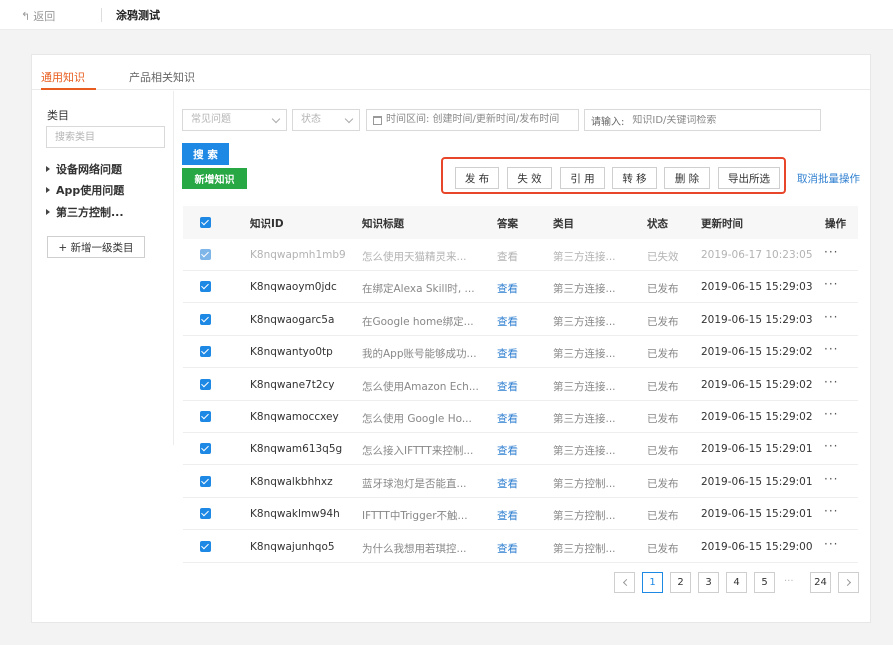 The height and width of the screenshot is (645, 893). What do you see at coordinates (90, 190) in the screenshot?
I see `category-item-label: App使用问题` at bounding box center [90, 190].